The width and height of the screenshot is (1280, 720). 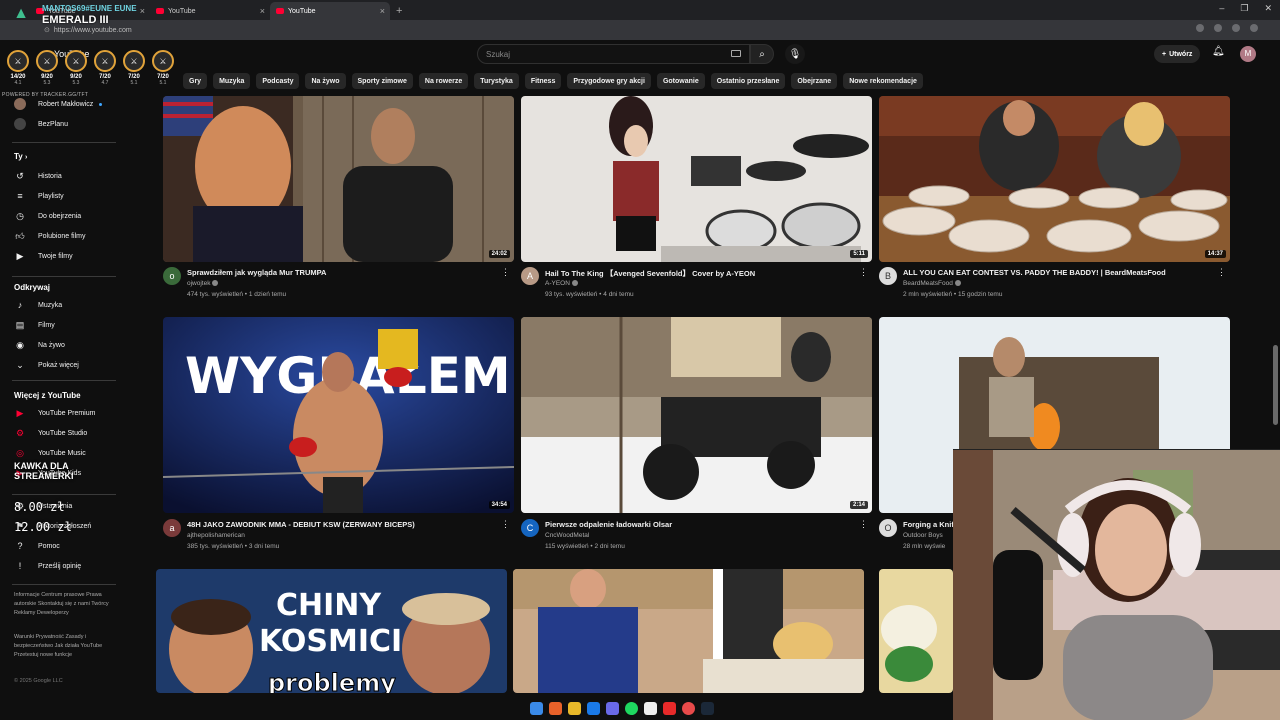 What do you see at coordinates (1200, 28) in the screenshot?
I see `extension-icon` at bounding box center [1200, 28].